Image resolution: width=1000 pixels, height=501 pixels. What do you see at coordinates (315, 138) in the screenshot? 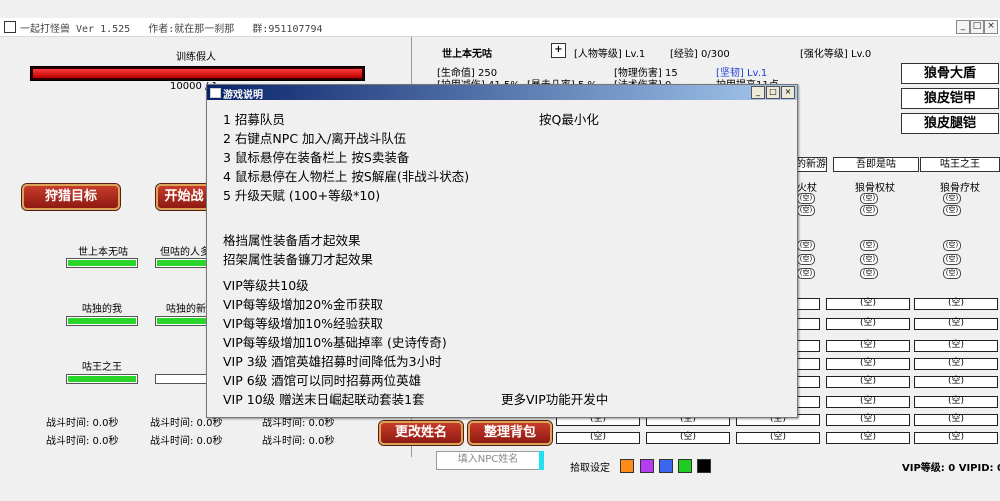
I see `dialog-line-2: 2 右键点NPC 加入/离开战斗队伍` at bounding box center [315, 138].